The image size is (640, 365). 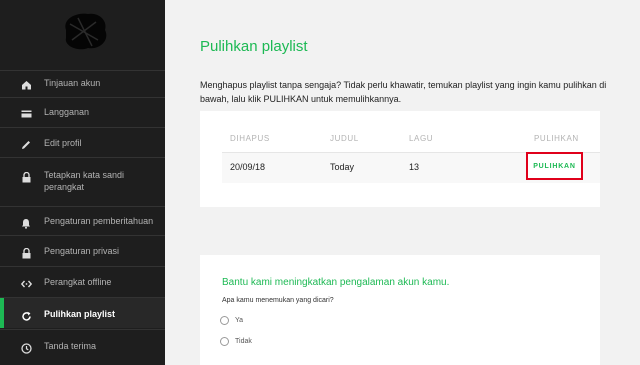 I want to click on page-title: Pulihkan playlist, so click(x=254, y=46).